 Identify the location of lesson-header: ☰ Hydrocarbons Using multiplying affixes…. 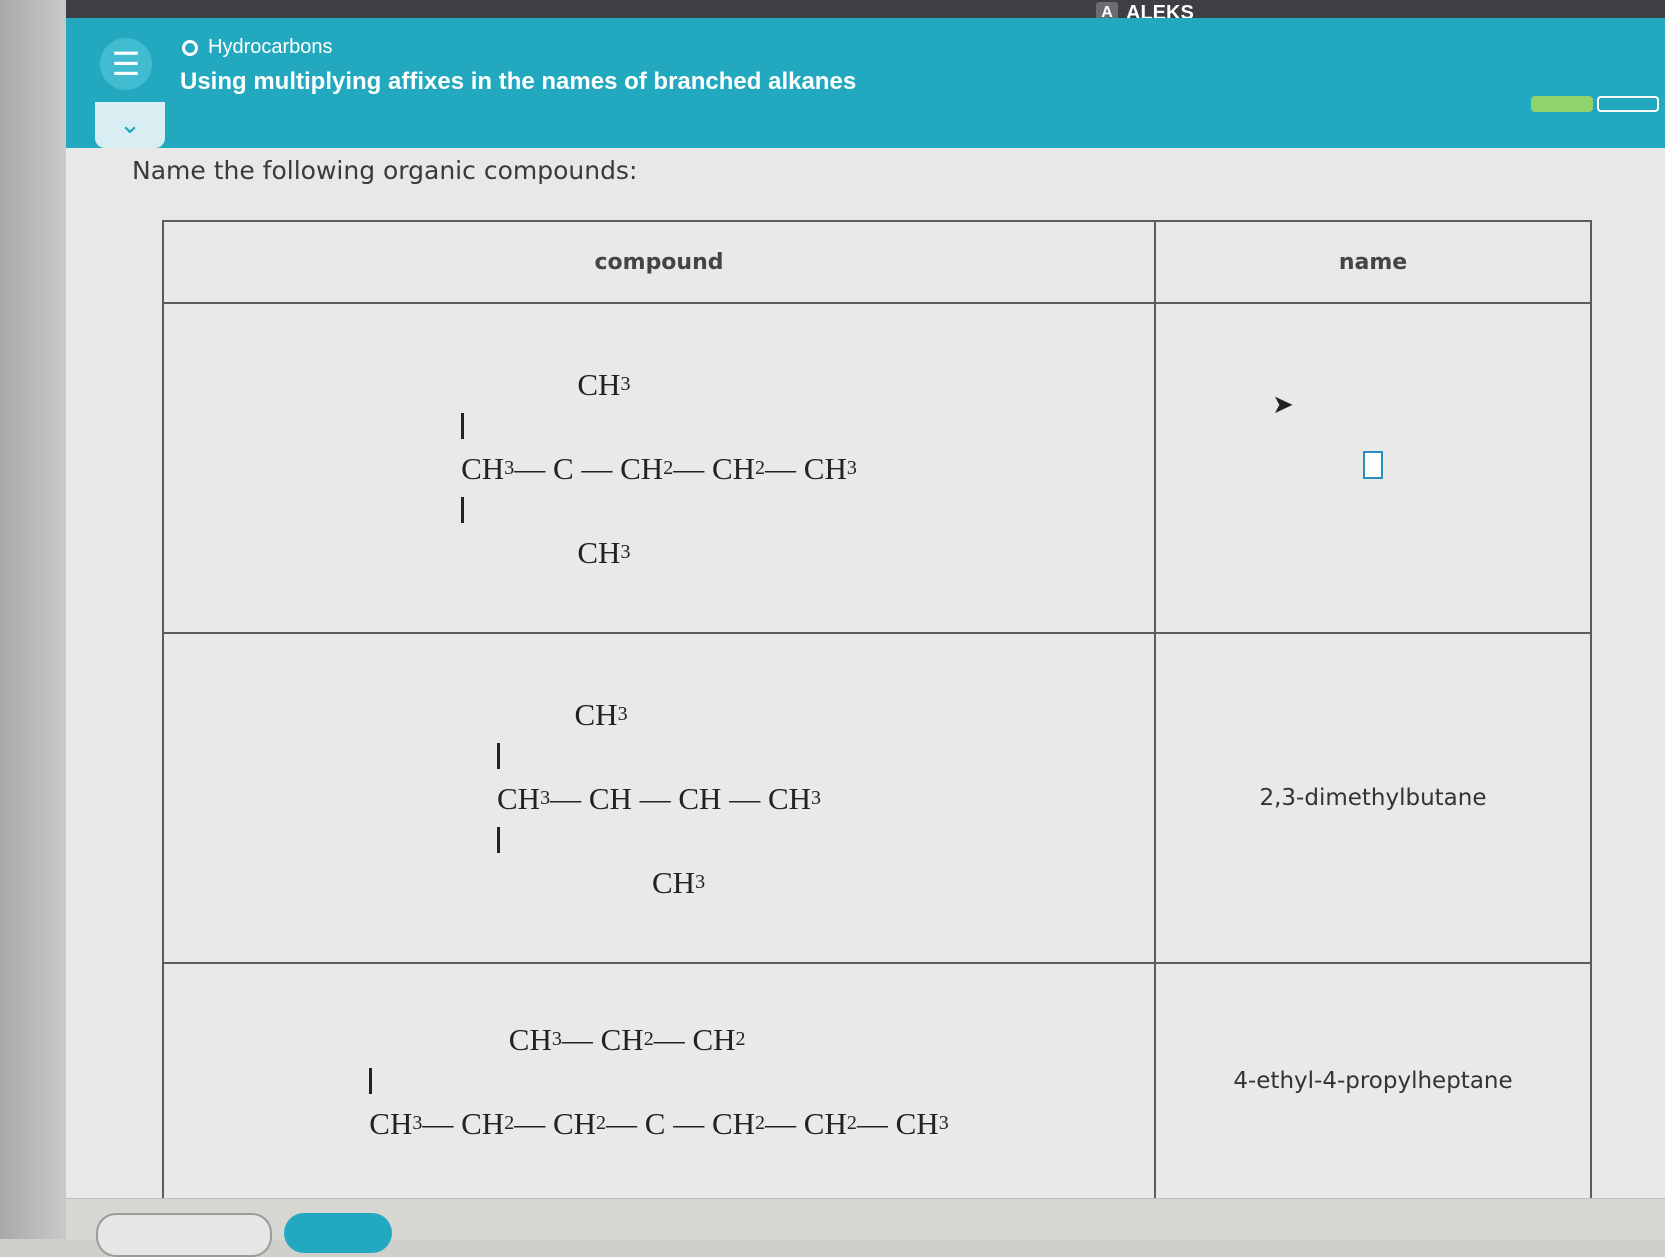
(865, 83).